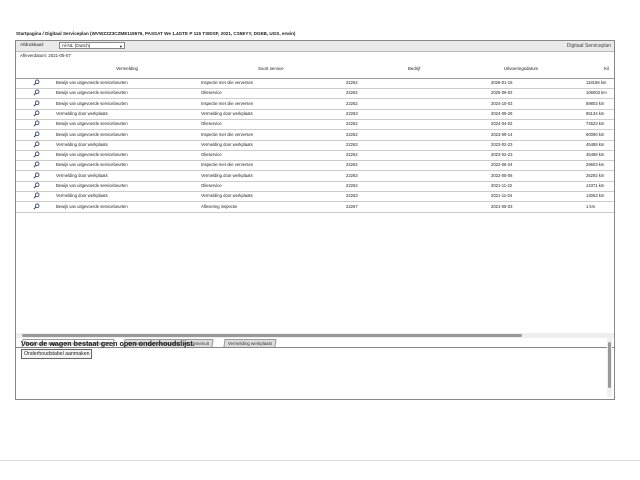 The image size is (640, 480). I want to click on cell-uitvoeringsdatum: 2022-06-24, so click(502, 165).